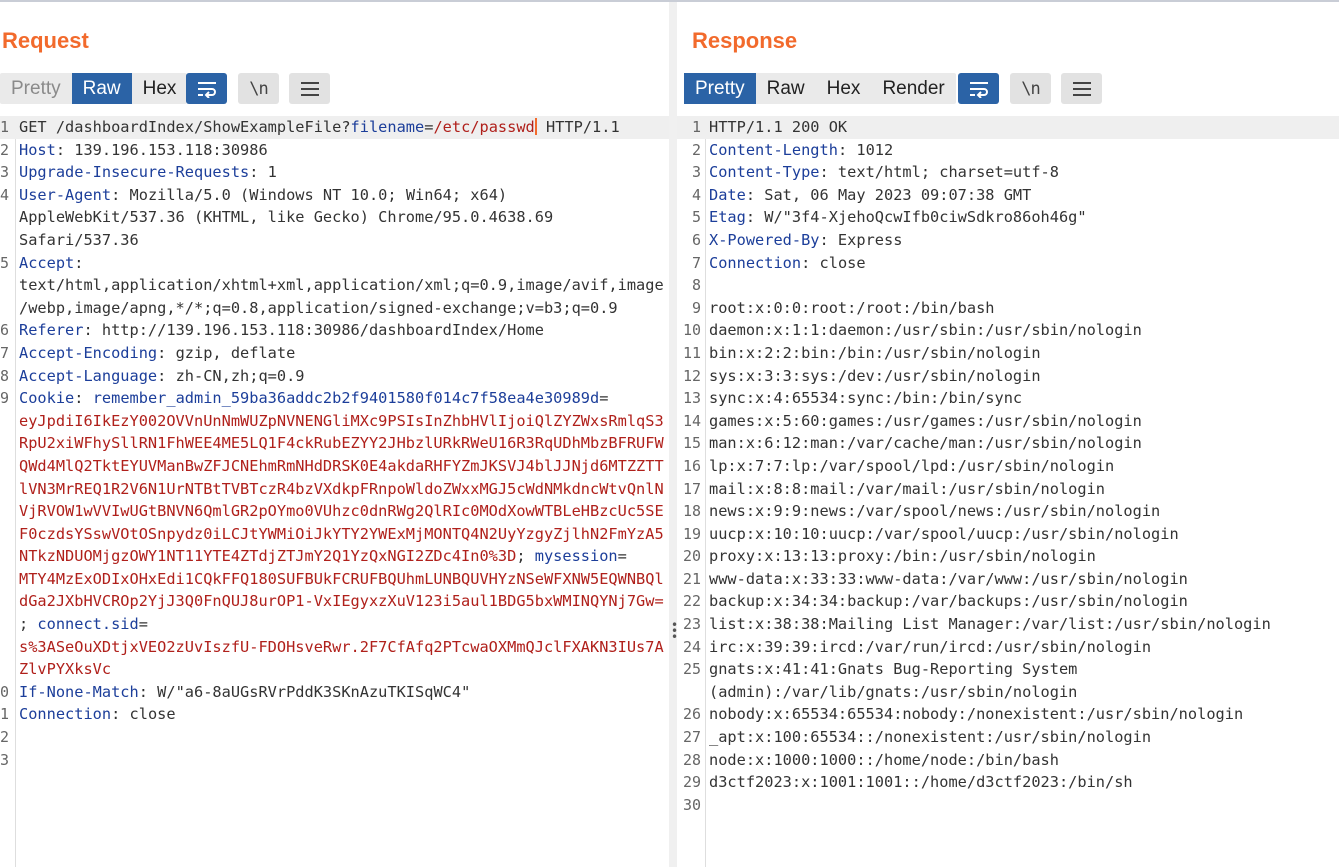 This screenshot has height=867, width=1339. Describe the element at coordinates (5, 398) in the screenshot. I see `line-number: 9` at that location.